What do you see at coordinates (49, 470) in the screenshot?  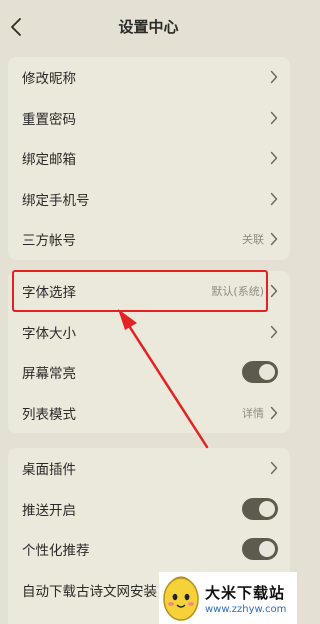 I see `row-label: 桌面插件` at bounding box center [49, 470].